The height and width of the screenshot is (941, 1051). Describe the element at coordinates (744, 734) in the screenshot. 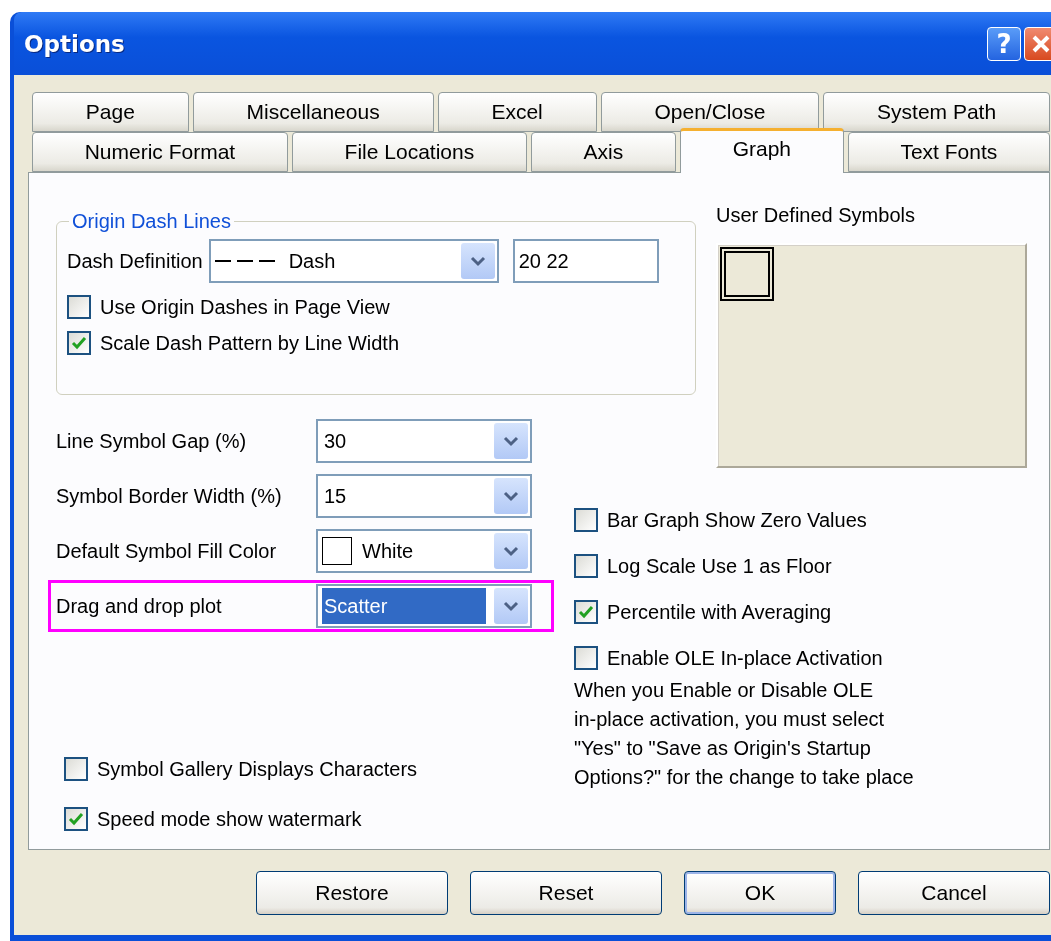

I see `info-text: When you Enable or Disable OLE in-place activation, you must select "Yes" to "Save as Origin's Startup Options?" for the change to take place` at that location.